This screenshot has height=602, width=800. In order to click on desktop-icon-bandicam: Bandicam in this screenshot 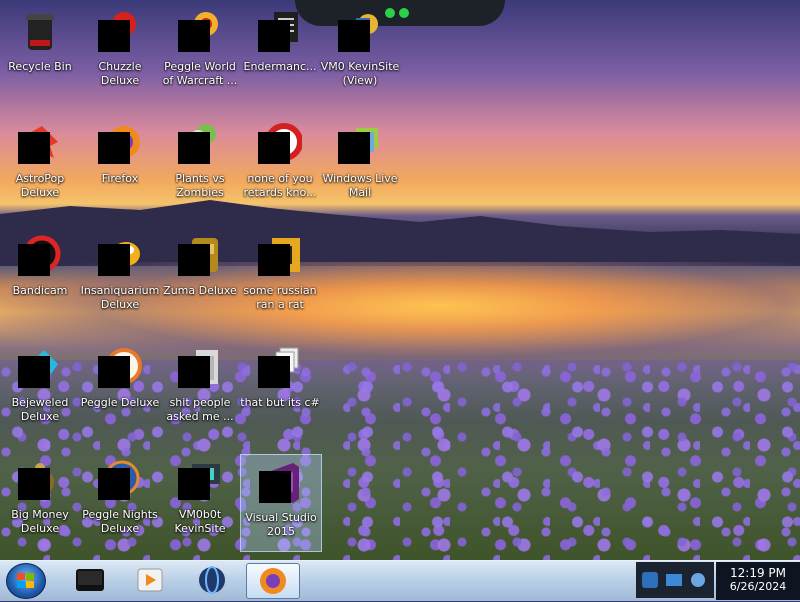, I will do `click(40, 276)`.